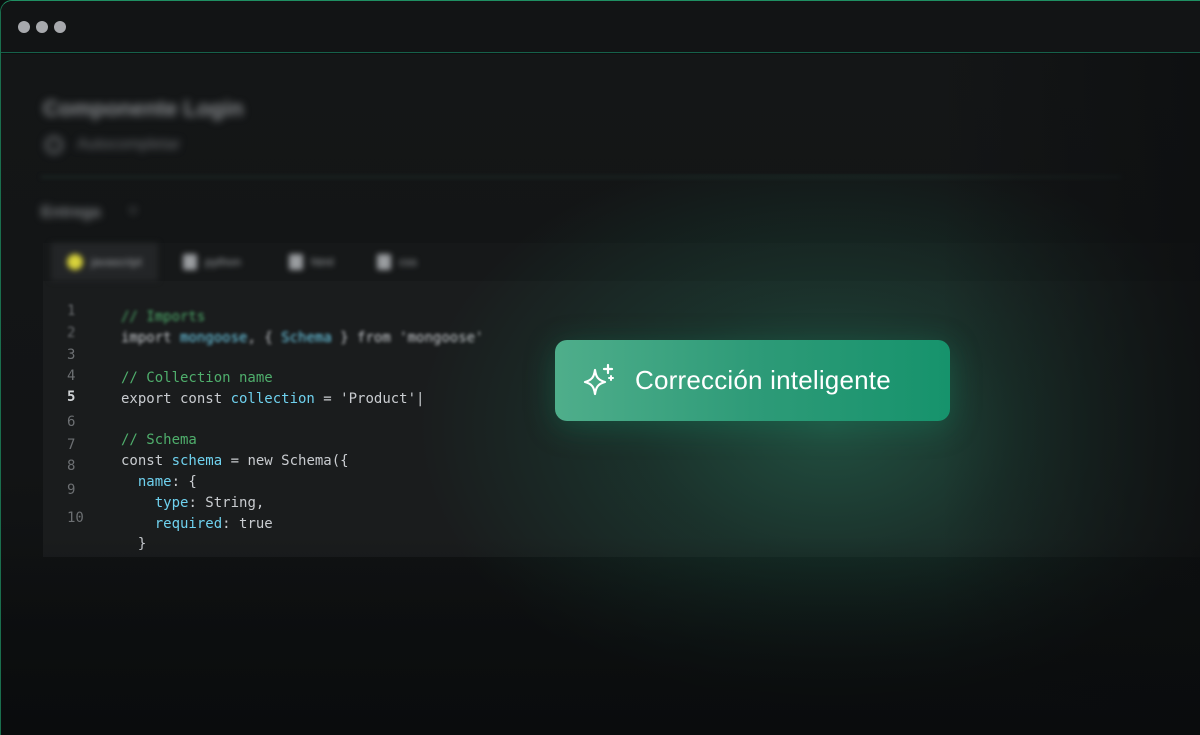 Image resolution: width=1200 pixels, height=735 pixels. I want to click on code-punct: }, so click(134, 544).